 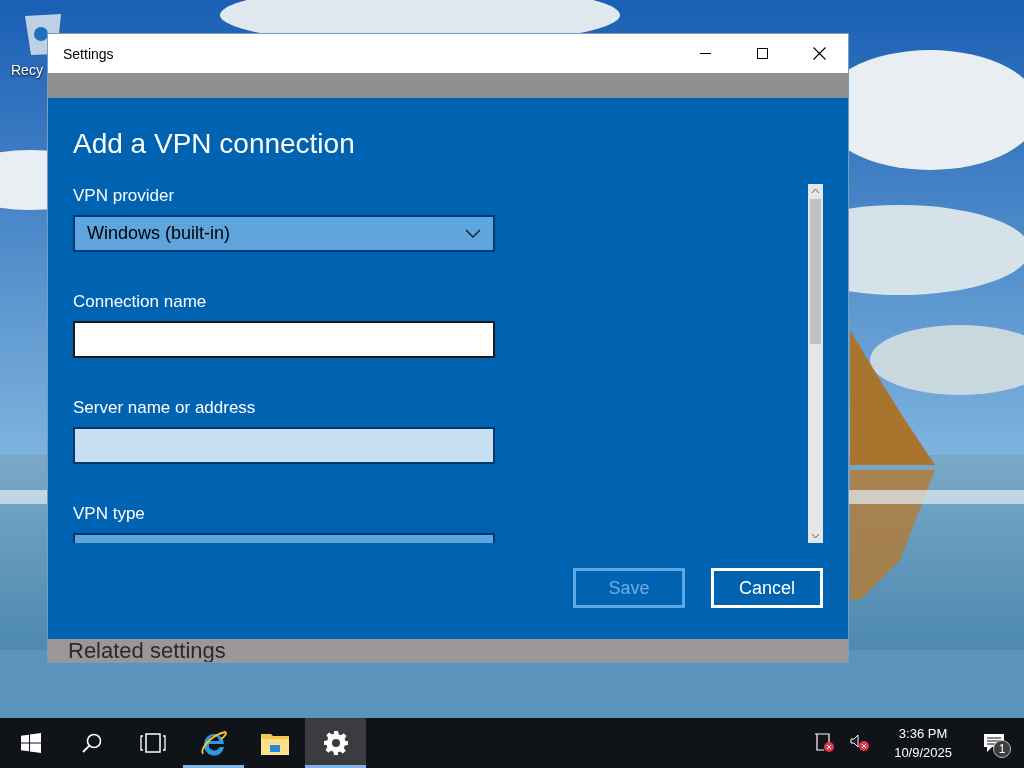 I want to click on clock: 3:36 PM 10/9/2025, so click(x=923, y=743).